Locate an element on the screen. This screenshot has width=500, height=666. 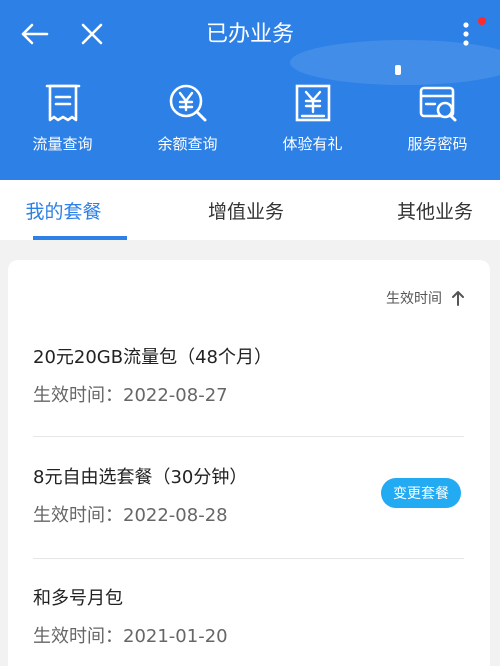
tab-bar: 我的套餐 增值业务 其他业务 is located at coordinates (250, 210).